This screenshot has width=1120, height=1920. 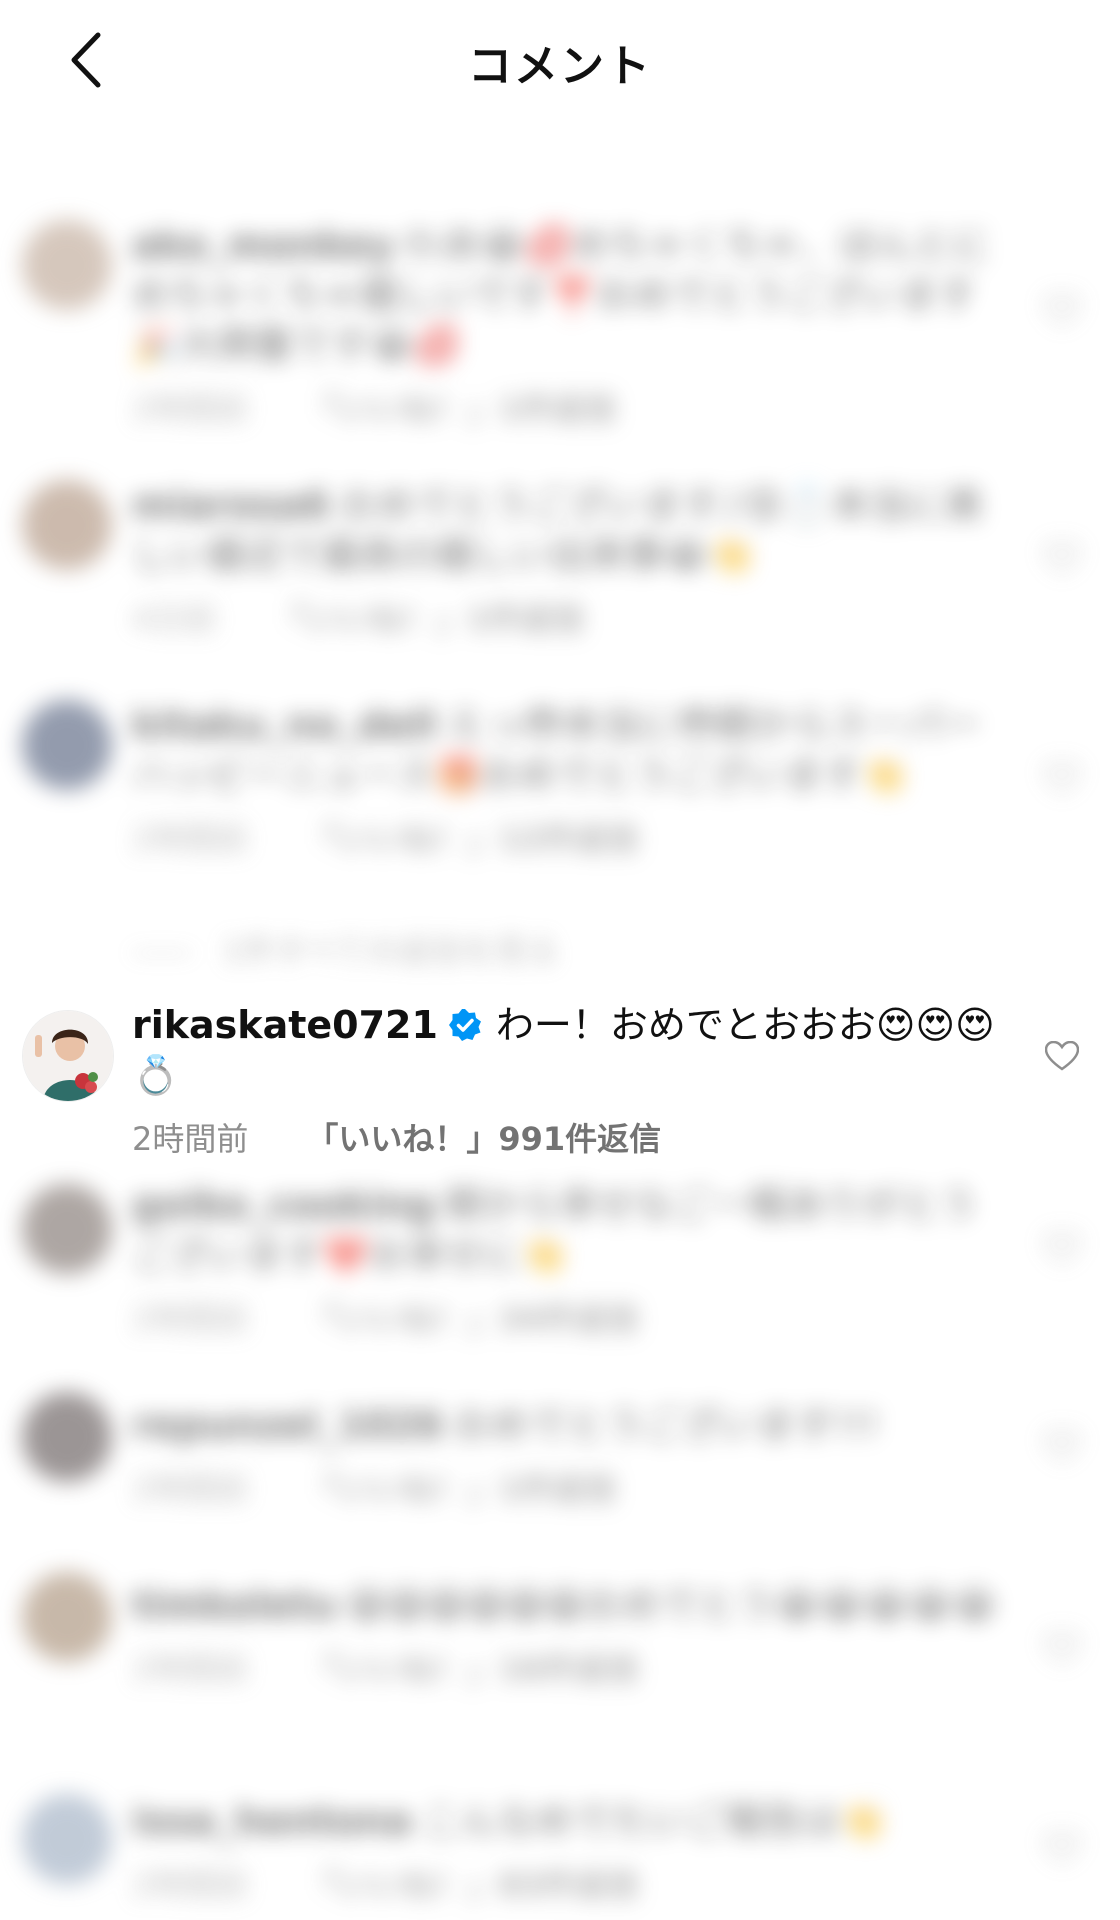 I want to click on reply-button: 「いいね！」34件返信, so click(x=472, y=1319).